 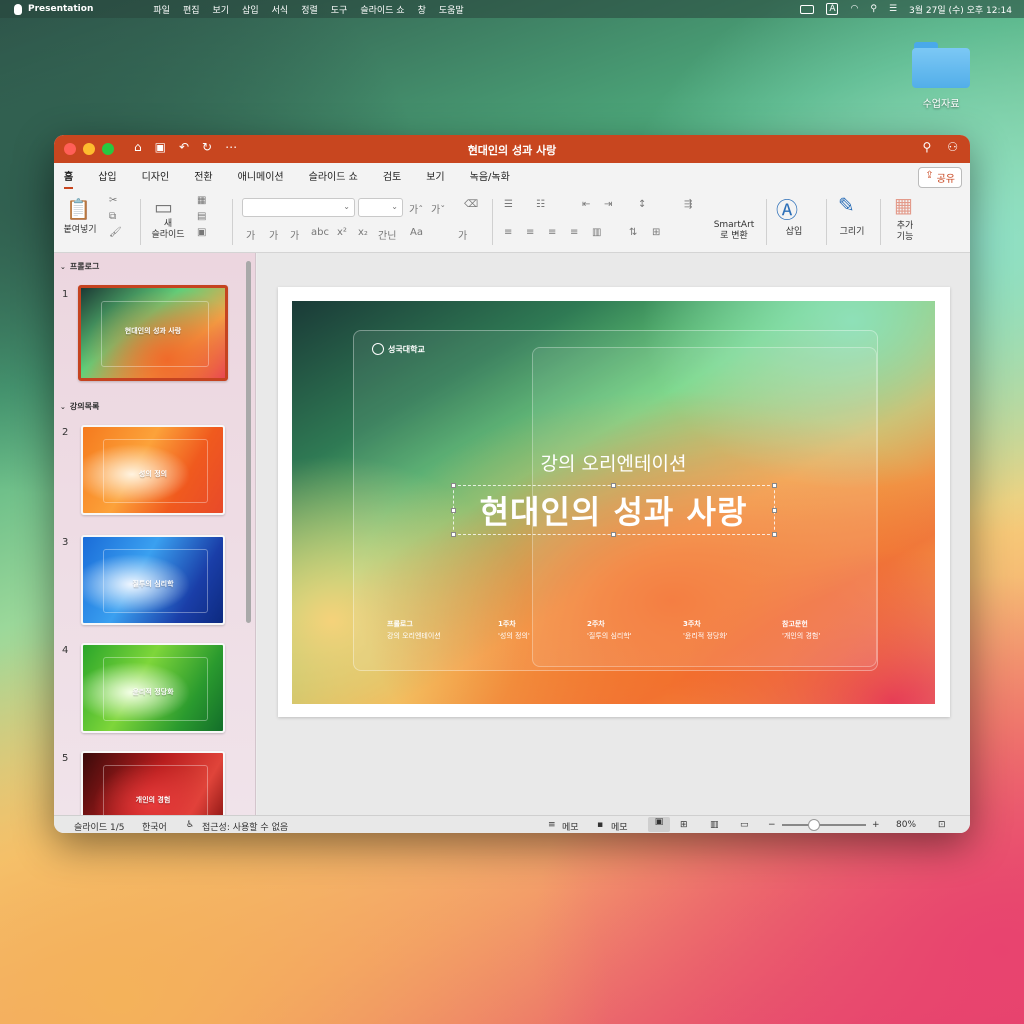 What do you see at coordinates (18, 9) in the screenshot?
I see `apple-icon` at bounding box center [18, 9].